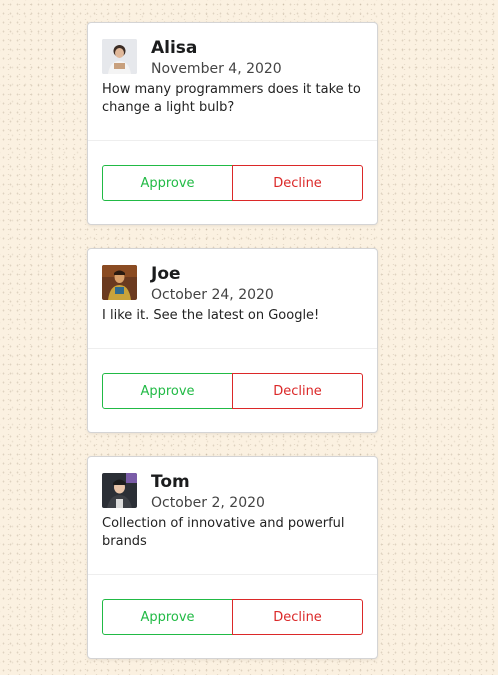  Describe the element at coordinates (166, 274) in the screenshot. I see `author-name: Joe` at that location.